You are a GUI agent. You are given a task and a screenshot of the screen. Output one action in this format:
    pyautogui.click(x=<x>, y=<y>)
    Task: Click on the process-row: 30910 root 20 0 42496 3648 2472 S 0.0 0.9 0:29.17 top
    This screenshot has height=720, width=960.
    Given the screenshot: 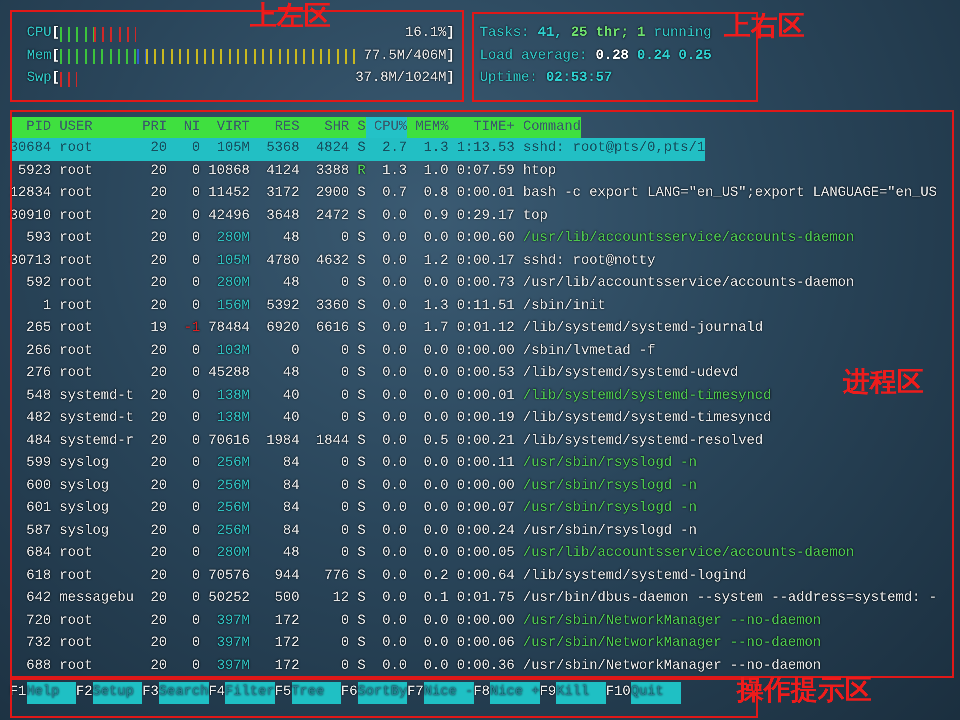 What is the action you would take?
    pyautogui.click(x=279, y=217)
    